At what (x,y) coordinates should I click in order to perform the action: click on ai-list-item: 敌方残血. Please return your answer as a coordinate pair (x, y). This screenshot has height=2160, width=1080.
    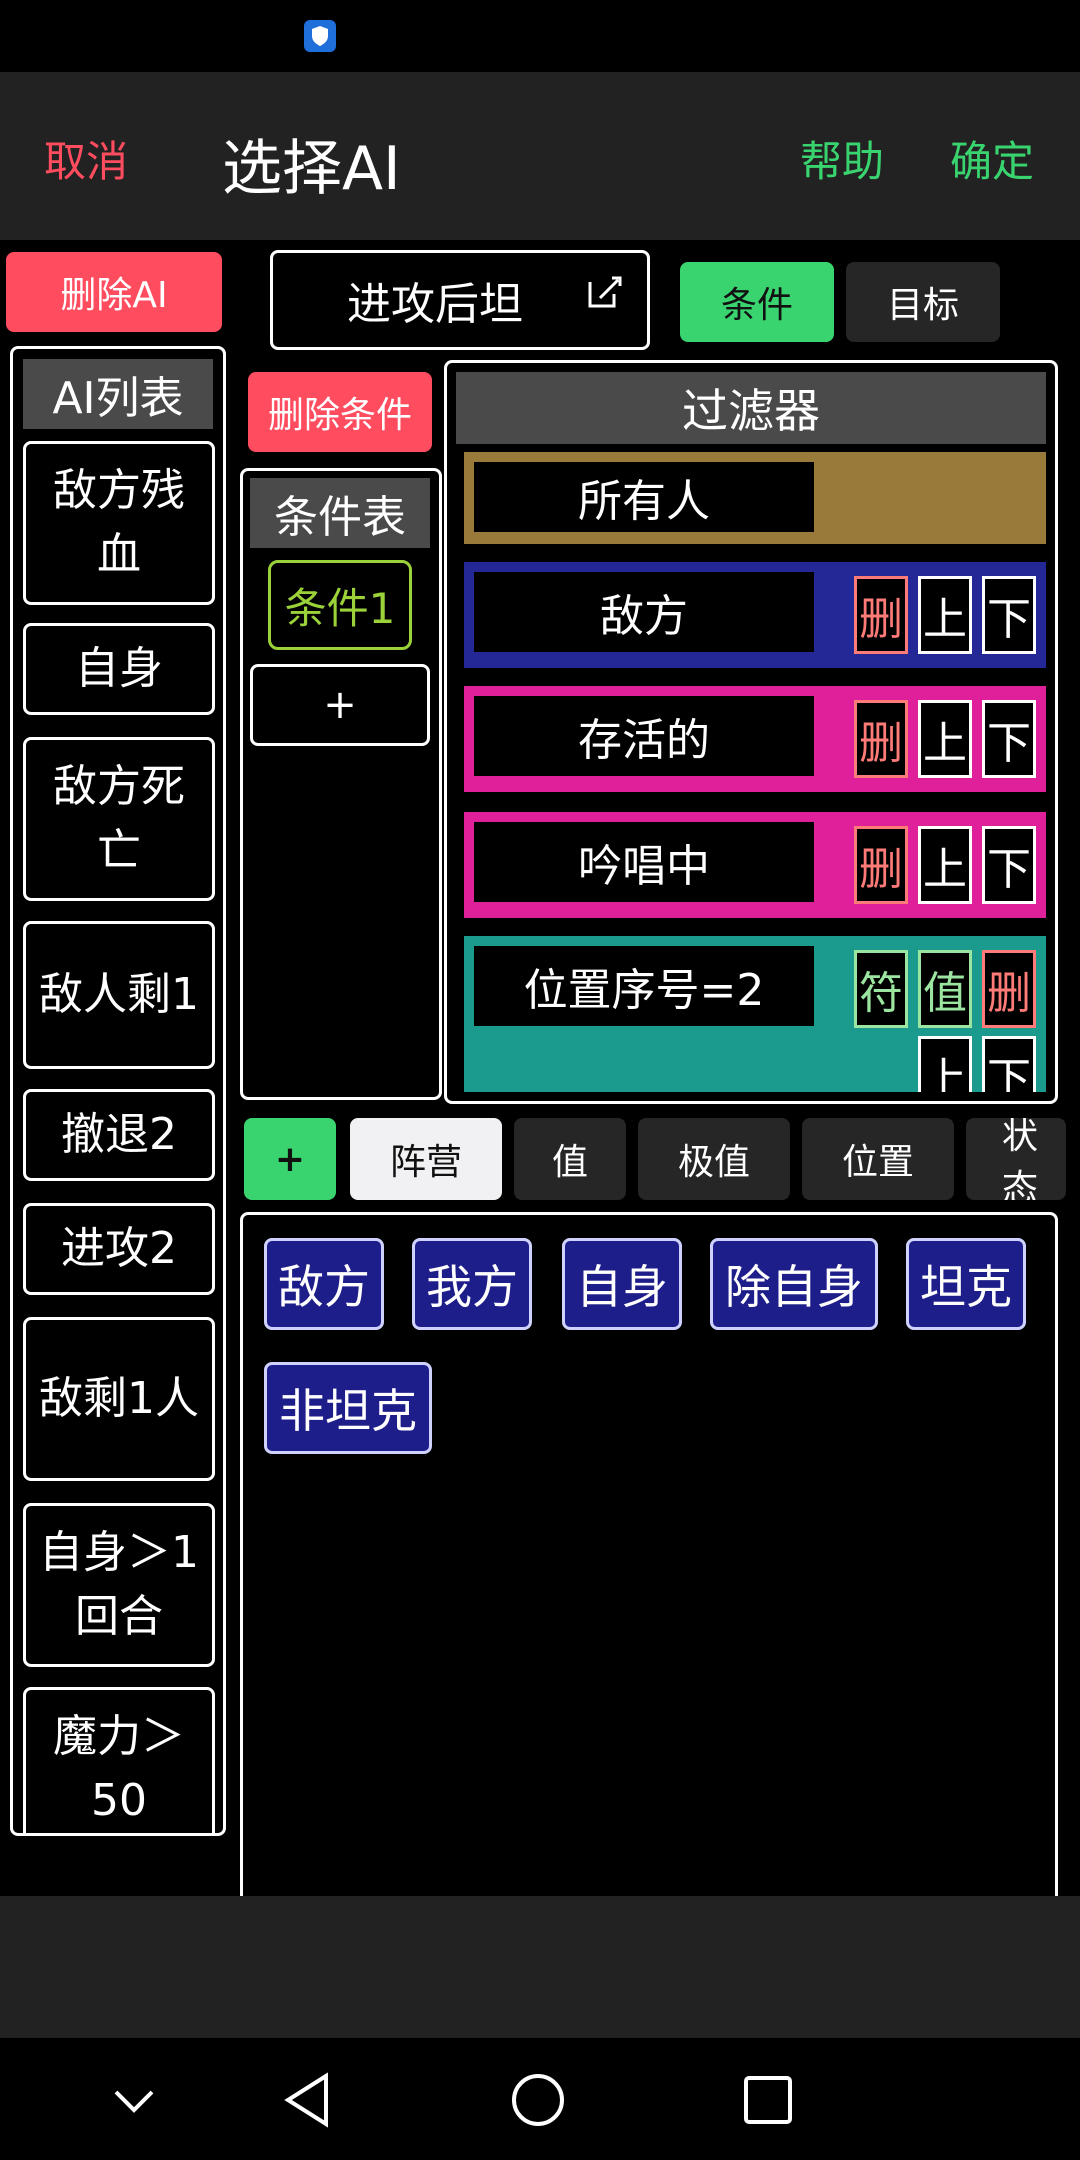
    Looking at the image, I should click on (119, 523).